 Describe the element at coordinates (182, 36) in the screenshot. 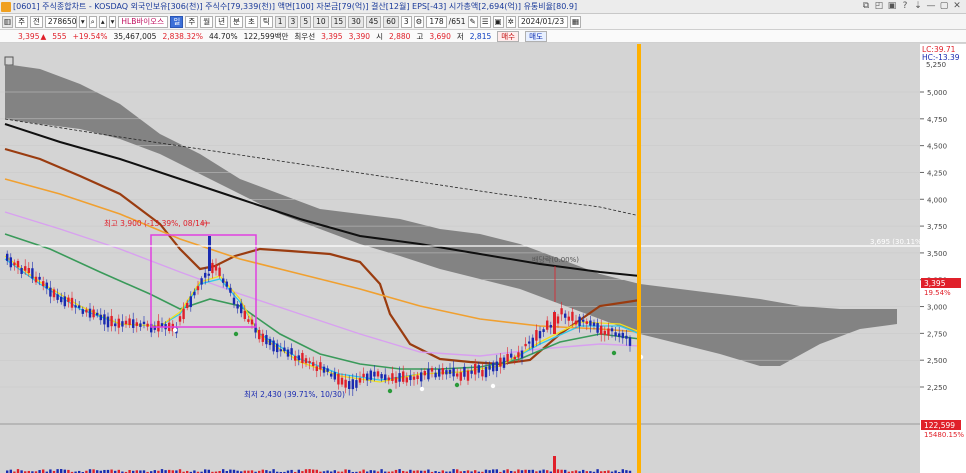

I see `volume-pct: 2,838.32%` at that location.